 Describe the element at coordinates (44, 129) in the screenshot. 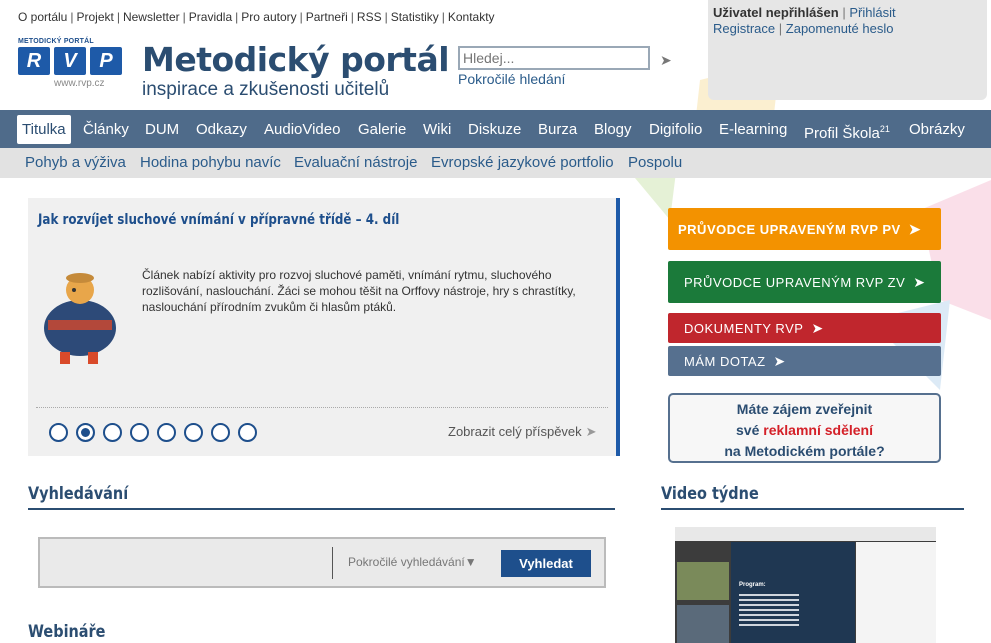

I see `nav-titulka: Titulka` at that location.